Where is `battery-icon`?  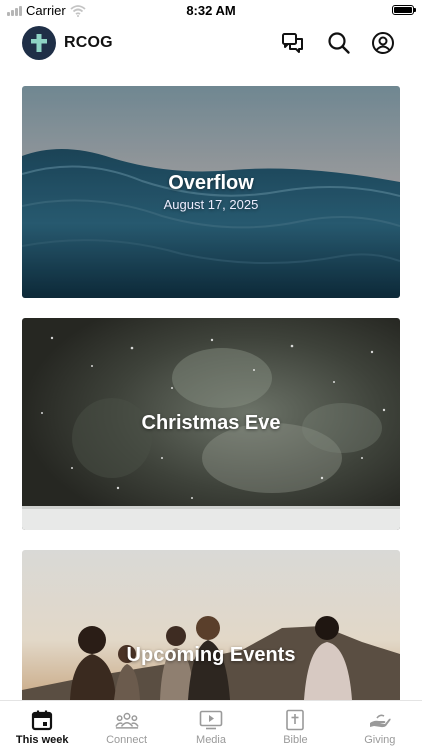
battery-icon is located at coordinates (404, 10).